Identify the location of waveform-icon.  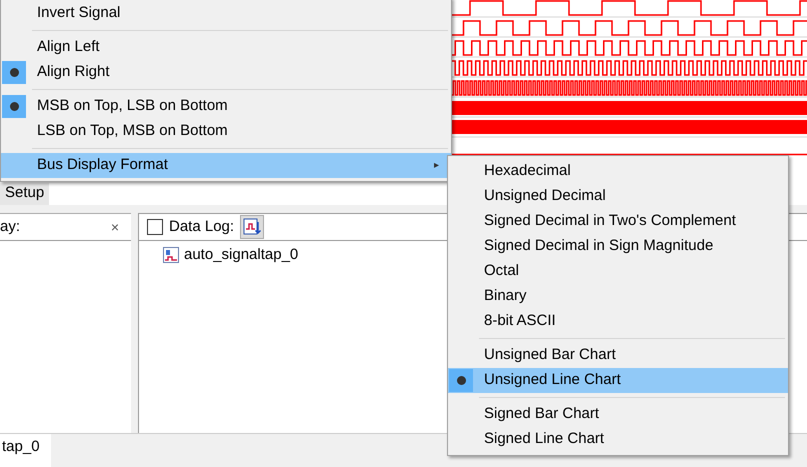
(252, 227).